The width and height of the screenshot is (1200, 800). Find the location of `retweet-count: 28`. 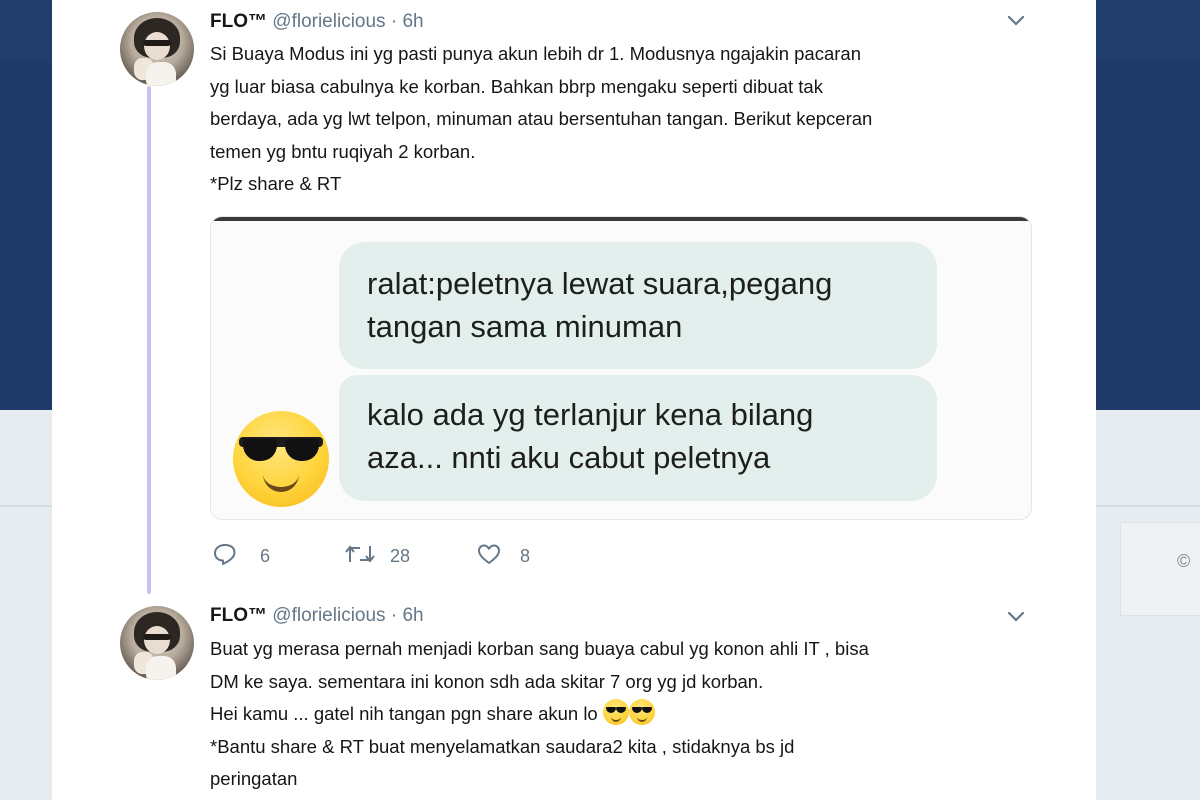

retweet-count: 28 is located at coordinates (400, 556).